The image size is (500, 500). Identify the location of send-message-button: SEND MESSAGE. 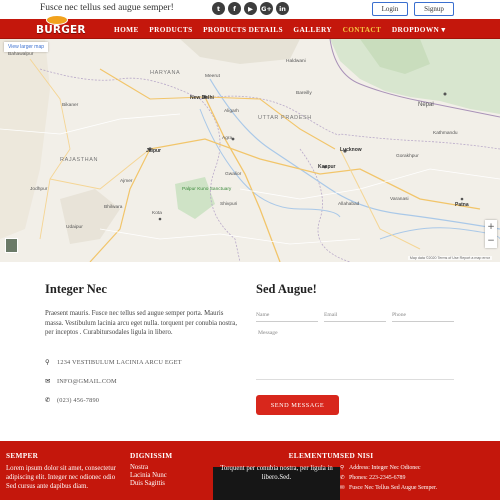
(297, 405).